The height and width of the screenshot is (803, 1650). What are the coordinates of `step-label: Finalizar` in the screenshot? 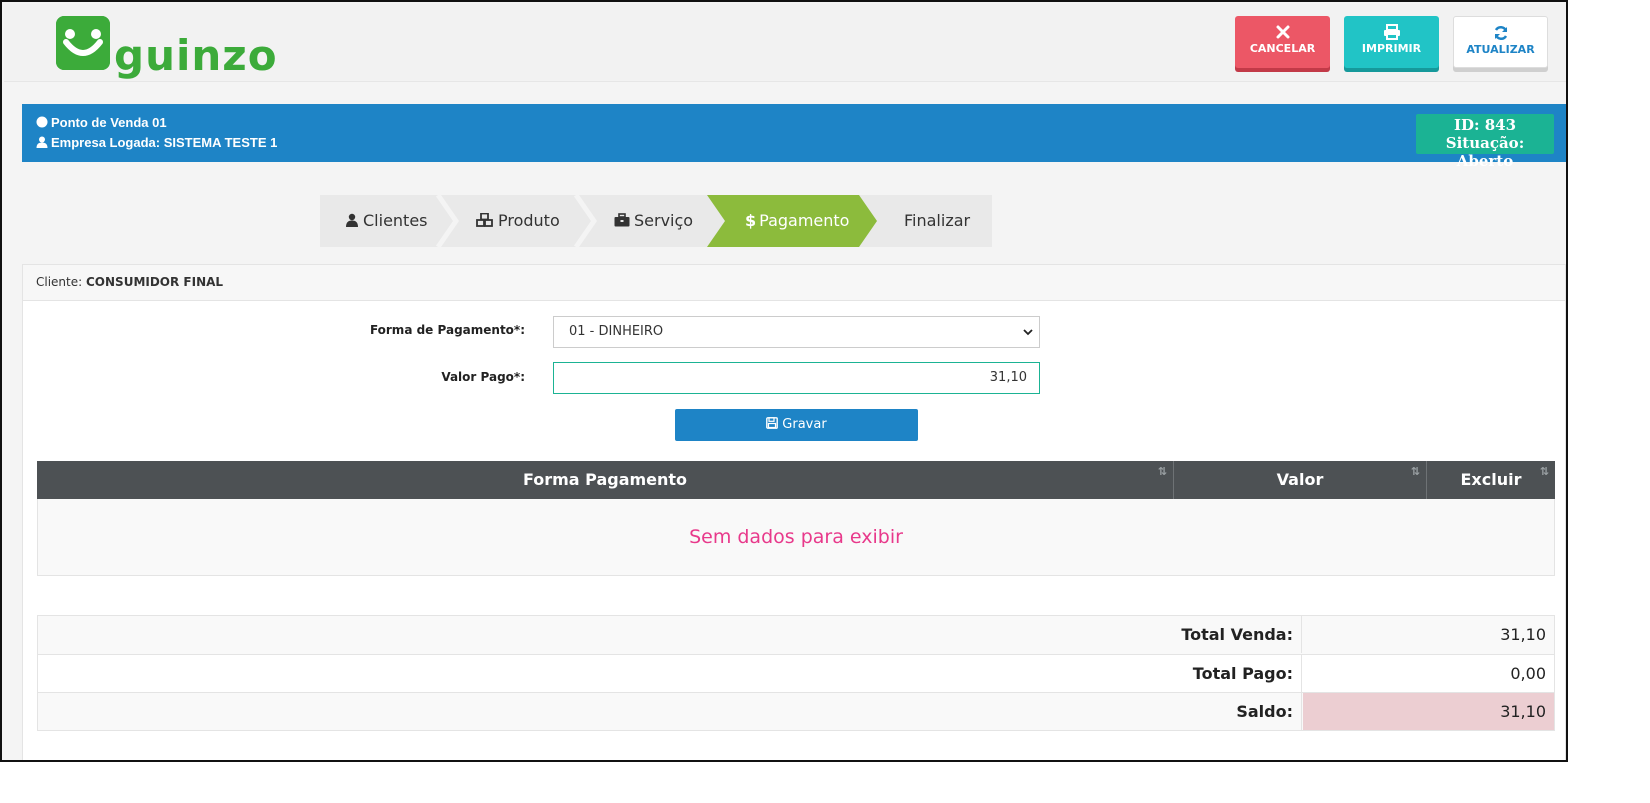 It's located at (937, 220).